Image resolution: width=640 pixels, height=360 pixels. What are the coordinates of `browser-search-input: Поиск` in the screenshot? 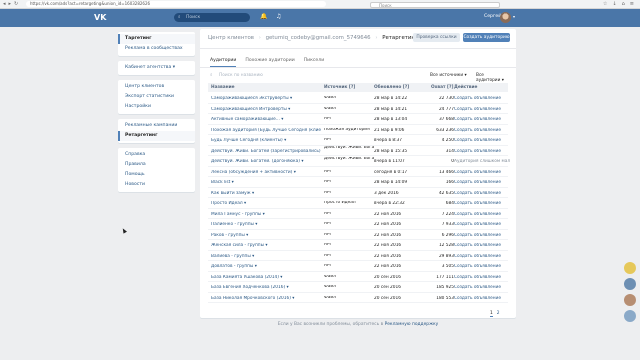 It's located at (435, 4).